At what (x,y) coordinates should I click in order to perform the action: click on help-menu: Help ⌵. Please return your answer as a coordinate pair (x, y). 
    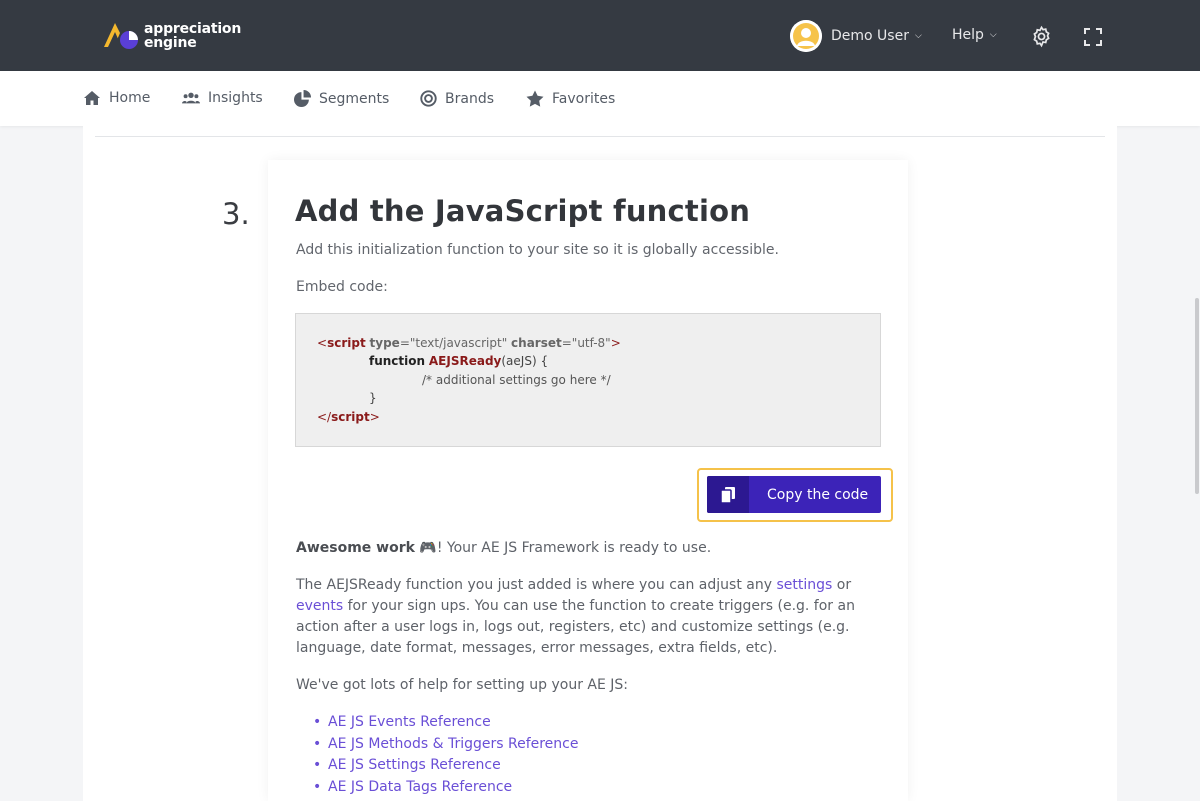
    Looking at the image, I should click on (974, 35).